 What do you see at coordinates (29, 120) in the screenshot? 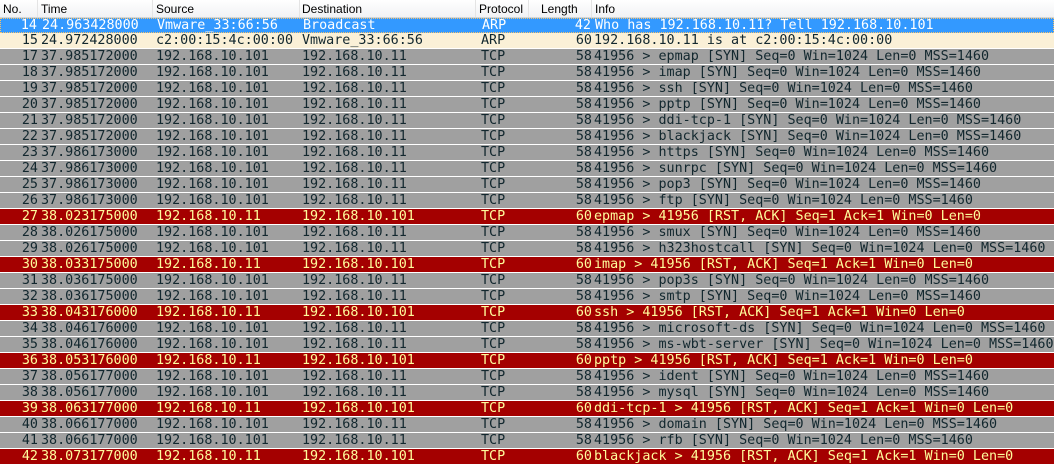
I see `packet-no: 21` at bounding box center [29, 120].